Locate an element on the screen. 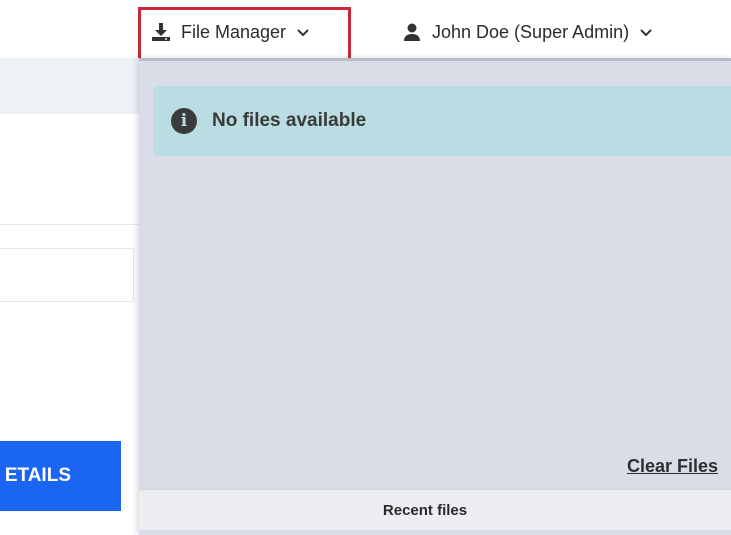  top-navbar: File Manager John Doe (Super Admin) is located at coordinates (365, 29).